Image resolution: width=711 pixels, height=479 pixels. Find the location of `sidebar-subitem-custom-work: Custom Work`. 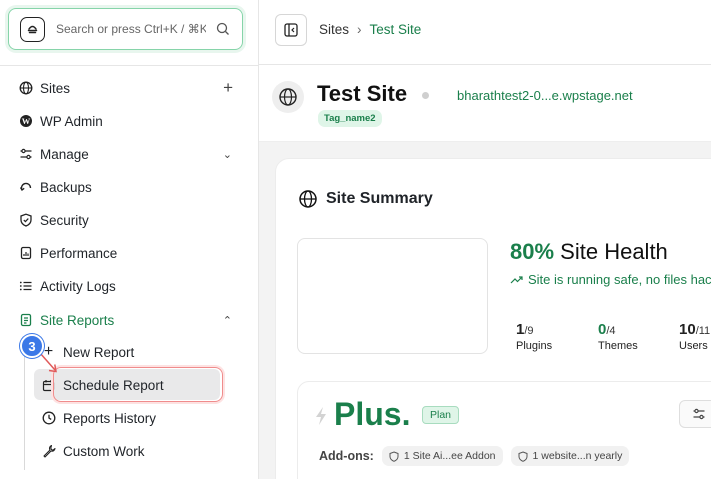

sidebar-subitem-custom-work: Custom Work is located at coordinates (129, 451).